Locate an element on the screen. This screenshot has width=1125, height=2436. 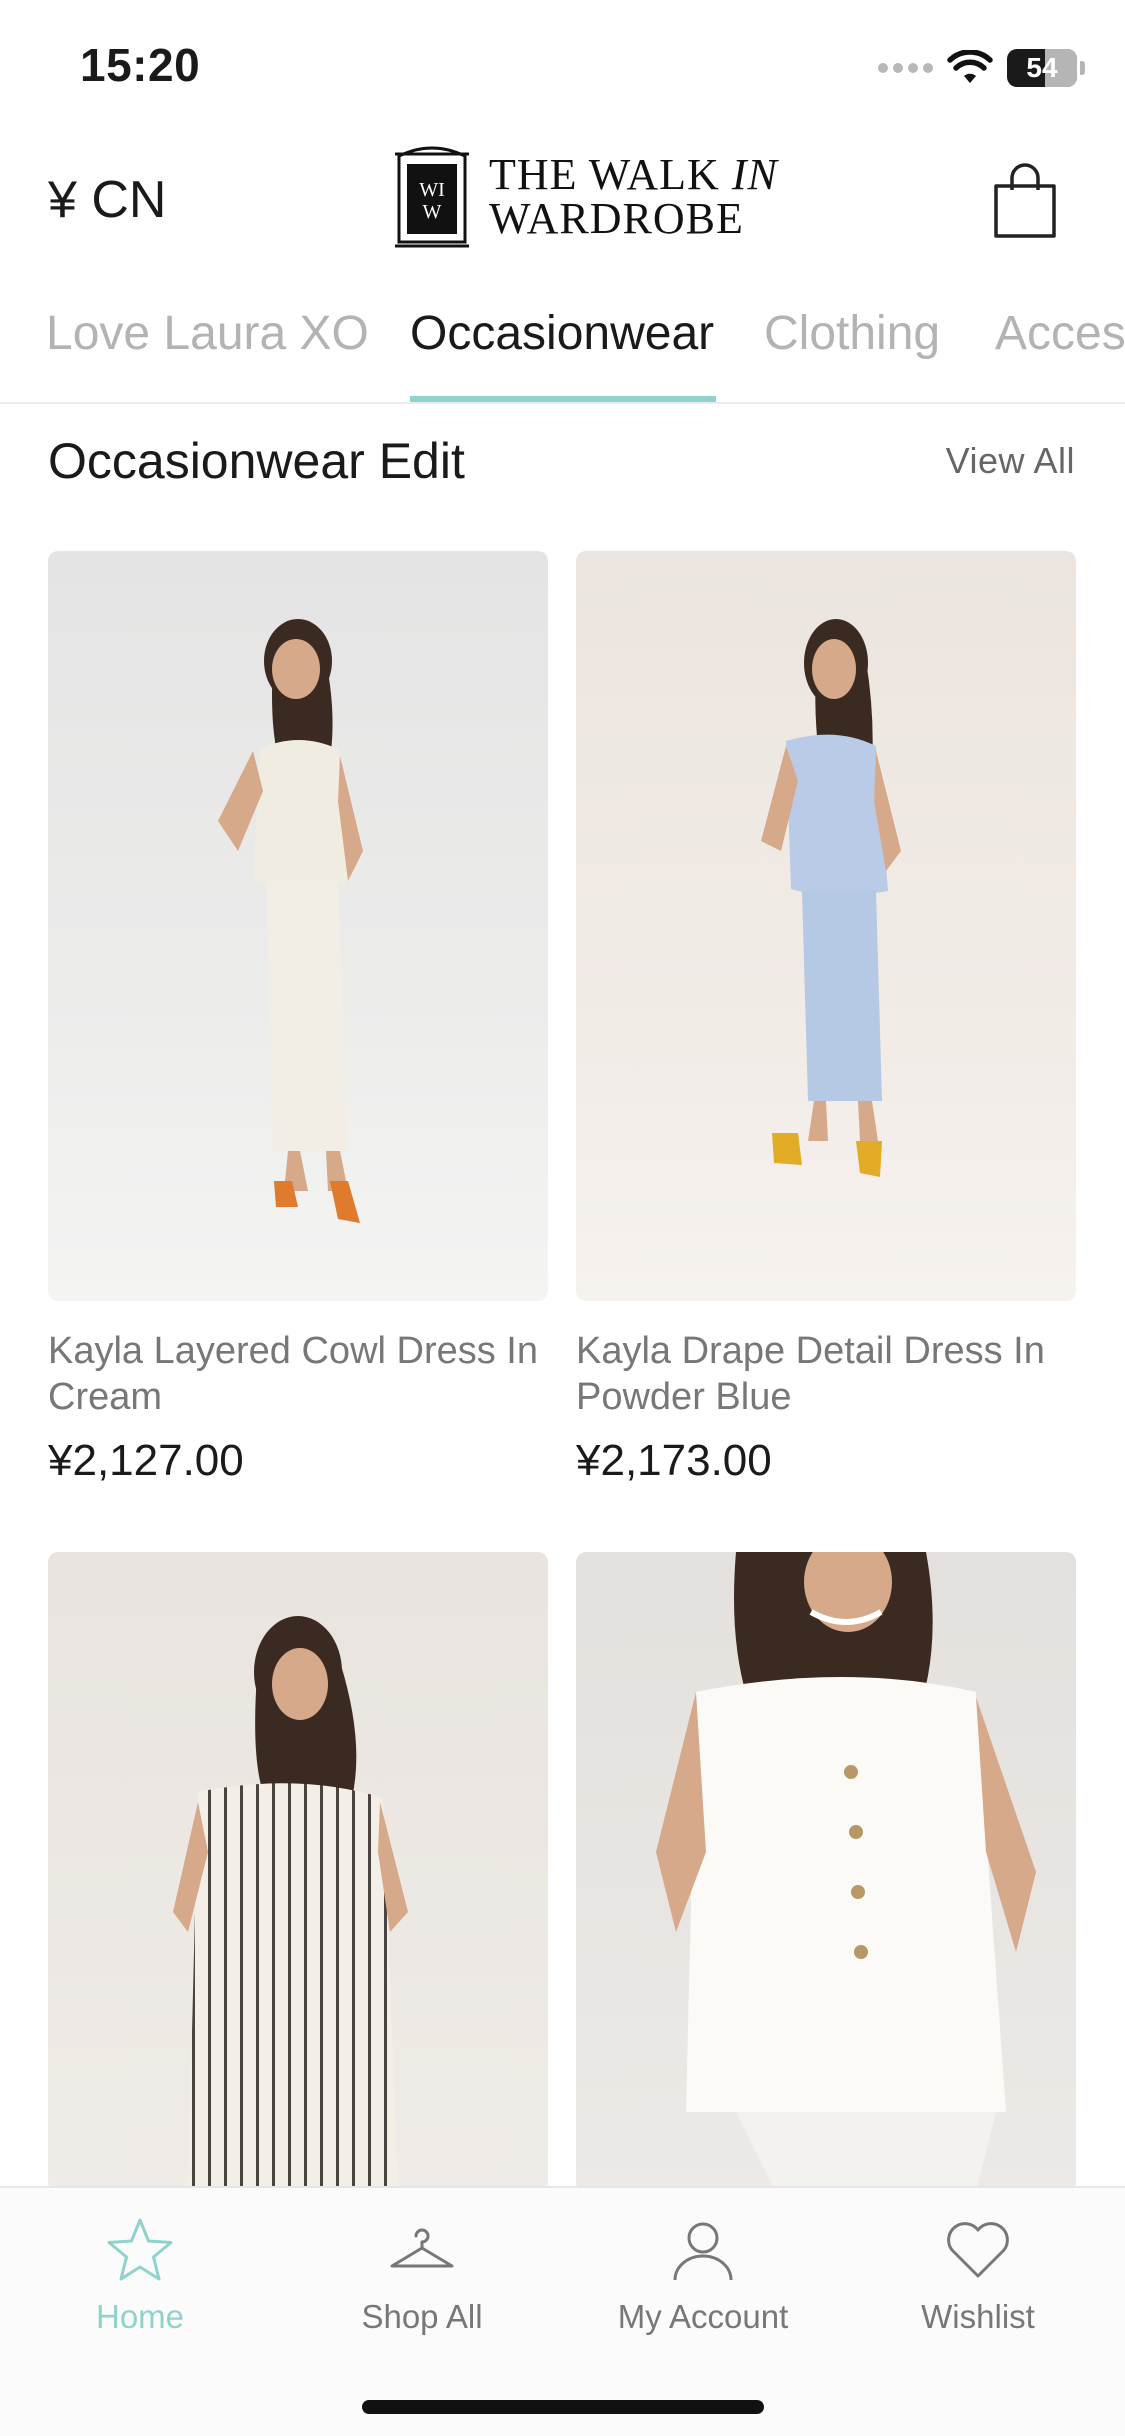
product-name: Kayla Drape Detail Dress In Powder Blue is located at coordinates (836, 1374).